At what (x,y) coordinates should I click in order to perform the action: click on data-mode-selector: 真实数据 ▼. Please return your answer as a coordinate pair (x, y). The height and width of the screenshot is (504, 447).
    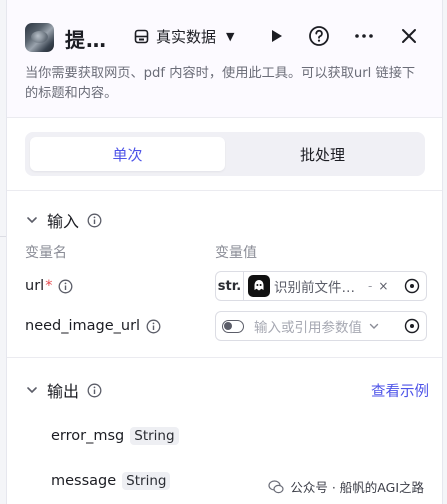
    Looking at the image, I should click on (183, 36).